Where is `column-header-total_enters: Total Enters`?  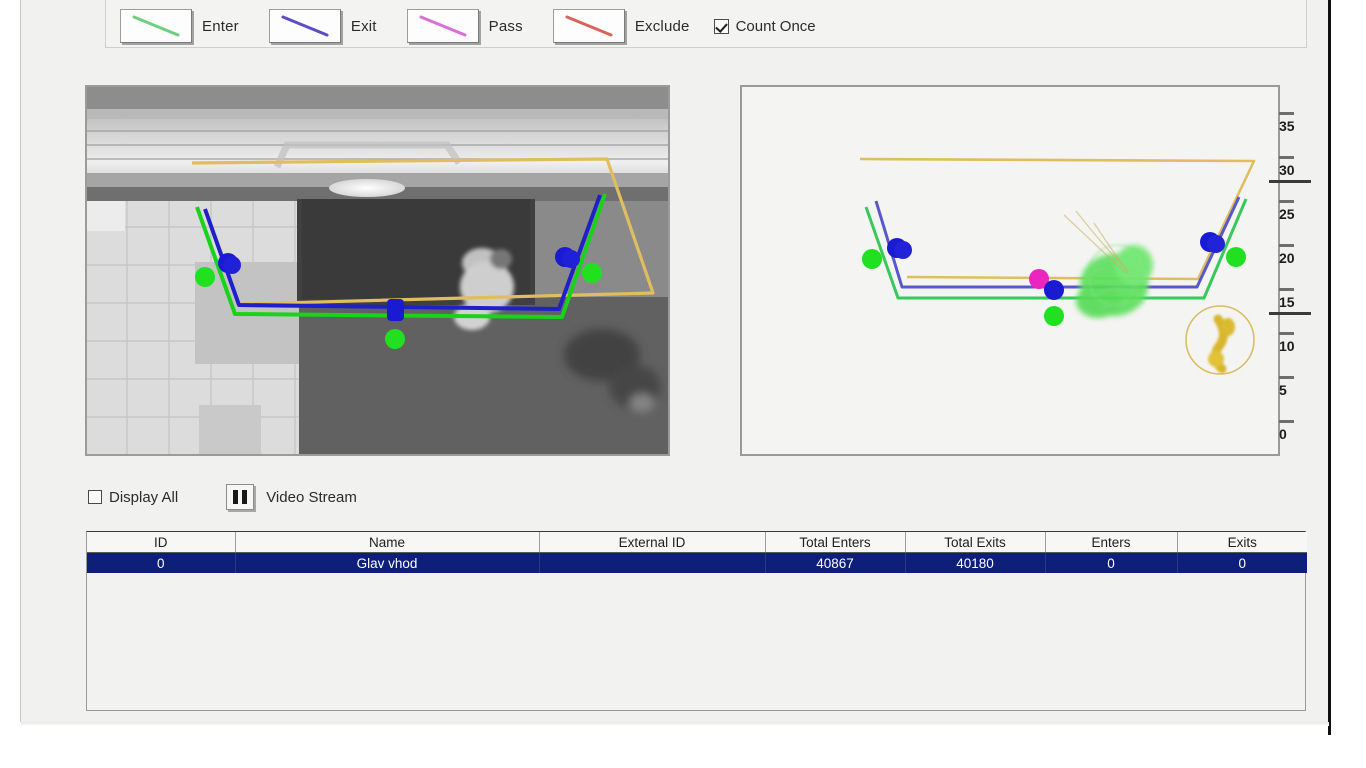
column-header-total_enters: Total Enters is located at coordinates (835, 542).